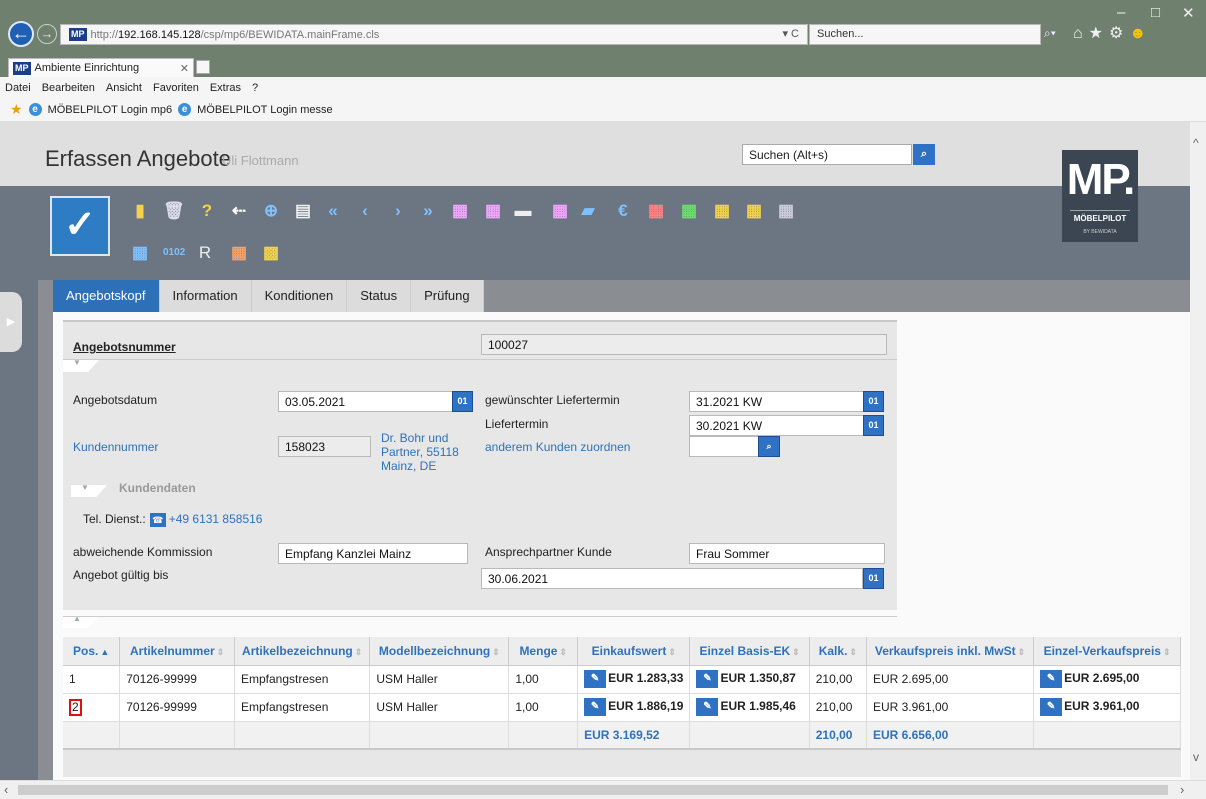  What do you see at coordinates (776, 425) in the screenshot?
I see `liefertermin-field: 30.2021 KW` at bounding box center [776, 425].